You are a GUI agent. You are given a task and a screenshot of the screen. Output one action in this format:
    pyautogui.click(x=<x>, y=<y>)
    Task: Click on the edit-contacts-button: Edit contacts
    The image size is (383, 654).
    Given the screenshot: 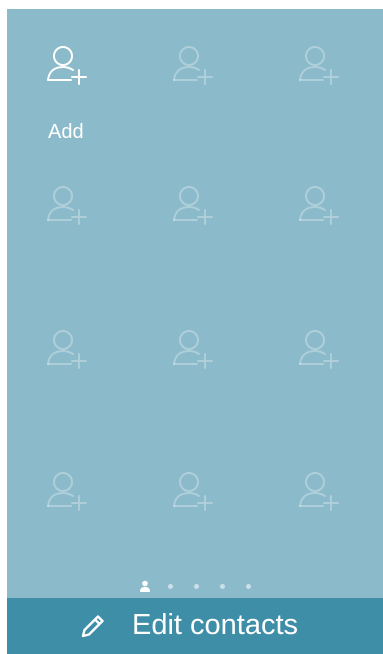 What is the action you would take?
    pyautogui.click(x=195, y=626)
    